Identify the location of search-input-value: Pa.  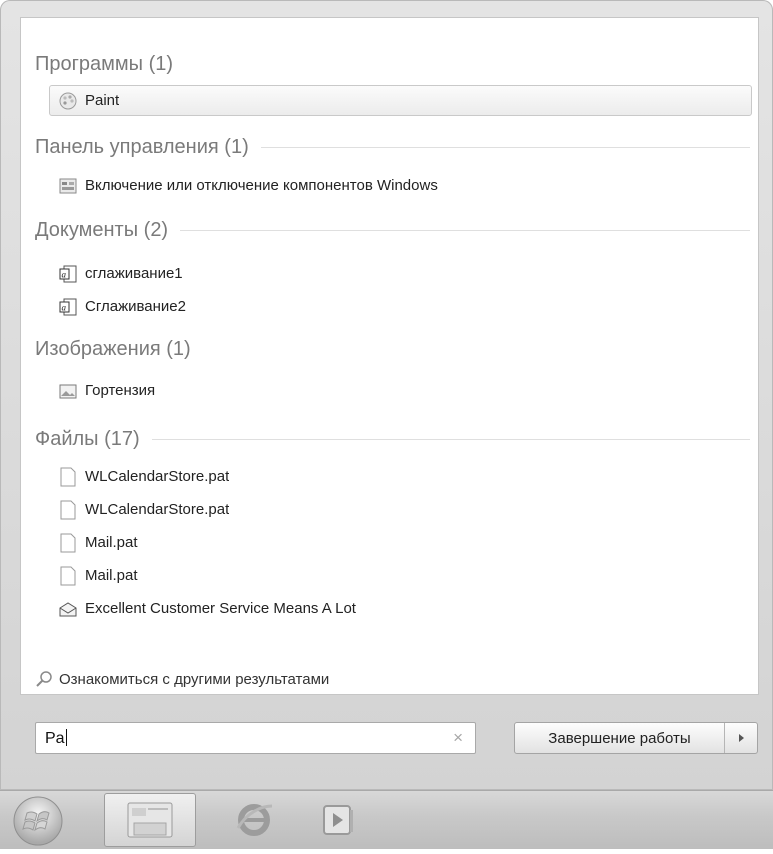
(56, 738).